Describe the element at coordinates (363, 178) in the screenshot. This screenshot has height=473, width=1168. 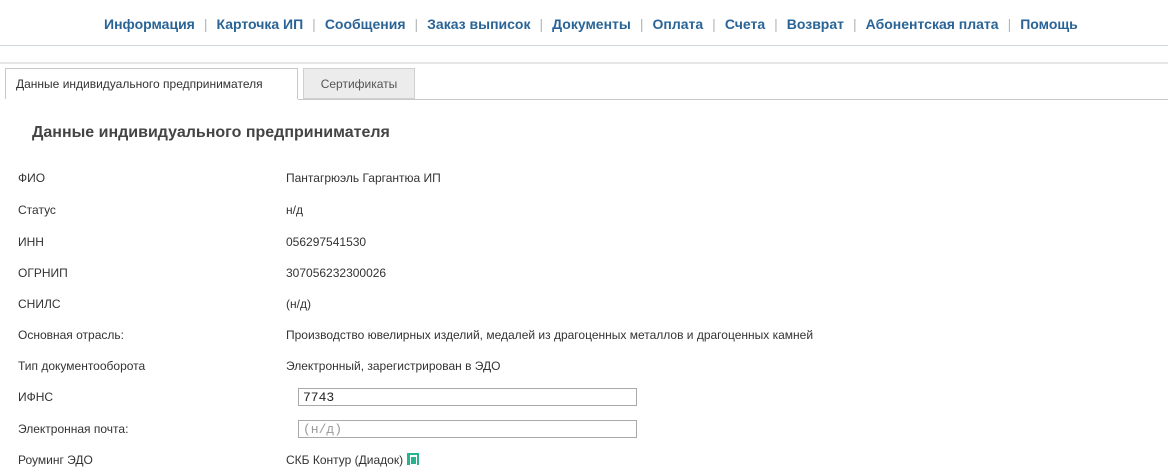
I see `field-value: Пантагрюэль Гаргантюа ИП` at that location.